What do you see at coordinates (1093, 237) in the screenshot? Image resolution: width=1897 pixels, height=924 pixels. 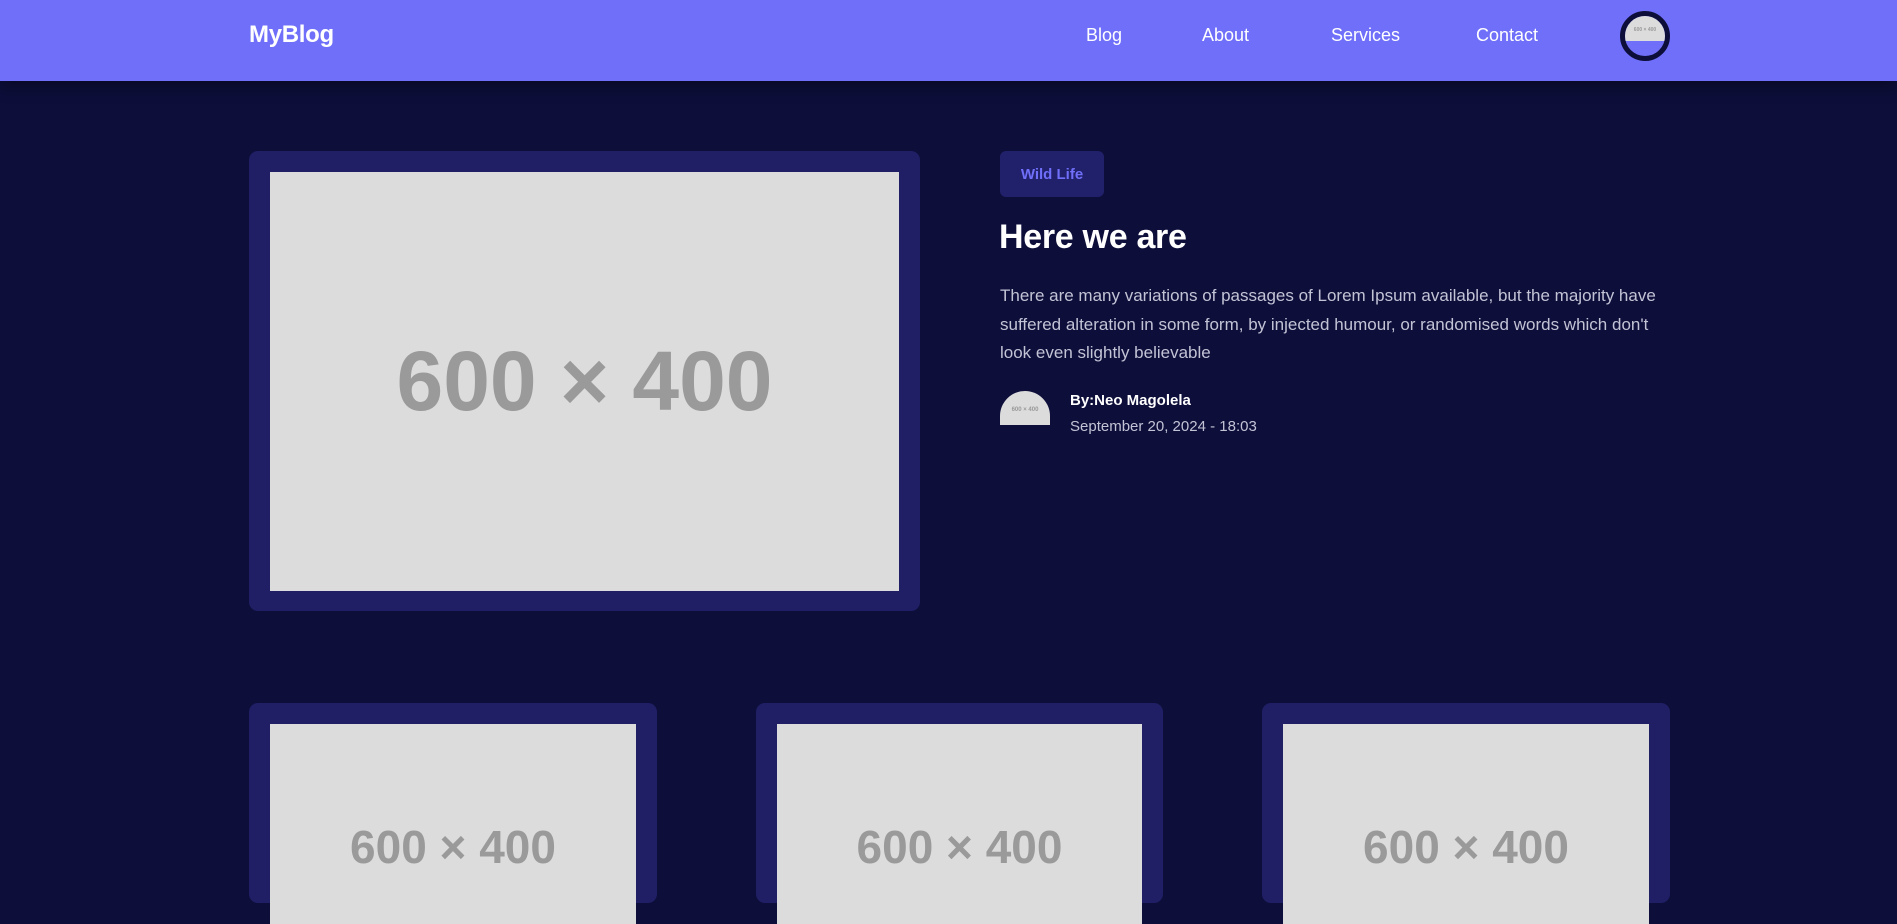 I see `post-title: Here we are` at bounding box center [1093, 237].